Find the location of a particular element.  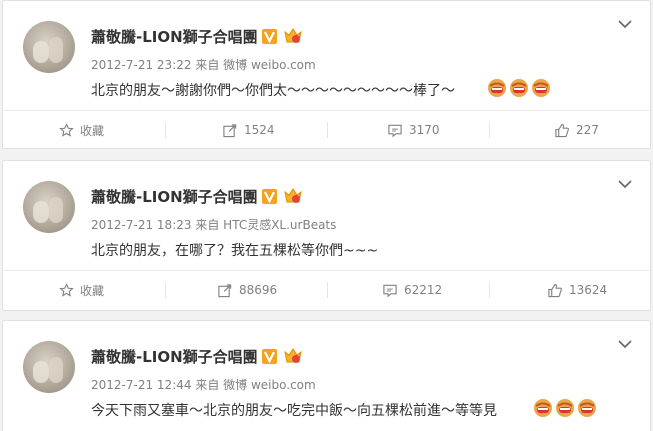

post-date: 2012-7-21 23:22 is located at coordinates (141, 65).